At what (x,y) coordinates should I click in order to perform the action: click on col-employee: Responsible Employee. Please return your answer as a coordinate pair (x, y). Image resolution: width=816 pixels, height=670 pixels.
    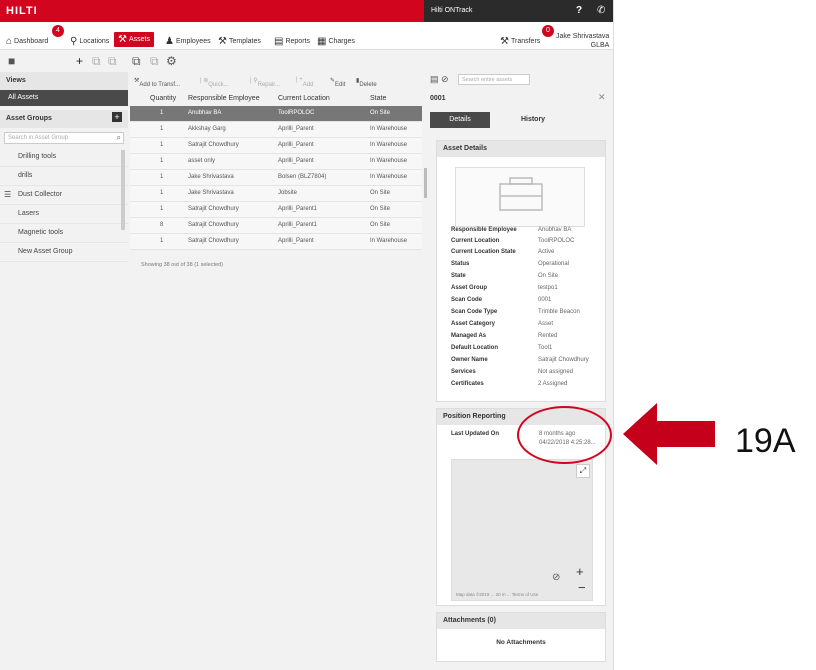
    Looking at the image, I should click on (224, 98).